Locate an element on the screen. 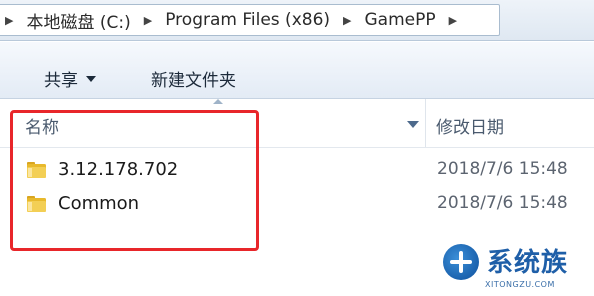  column-dropdown-icon is located at coordinates (413, 124).